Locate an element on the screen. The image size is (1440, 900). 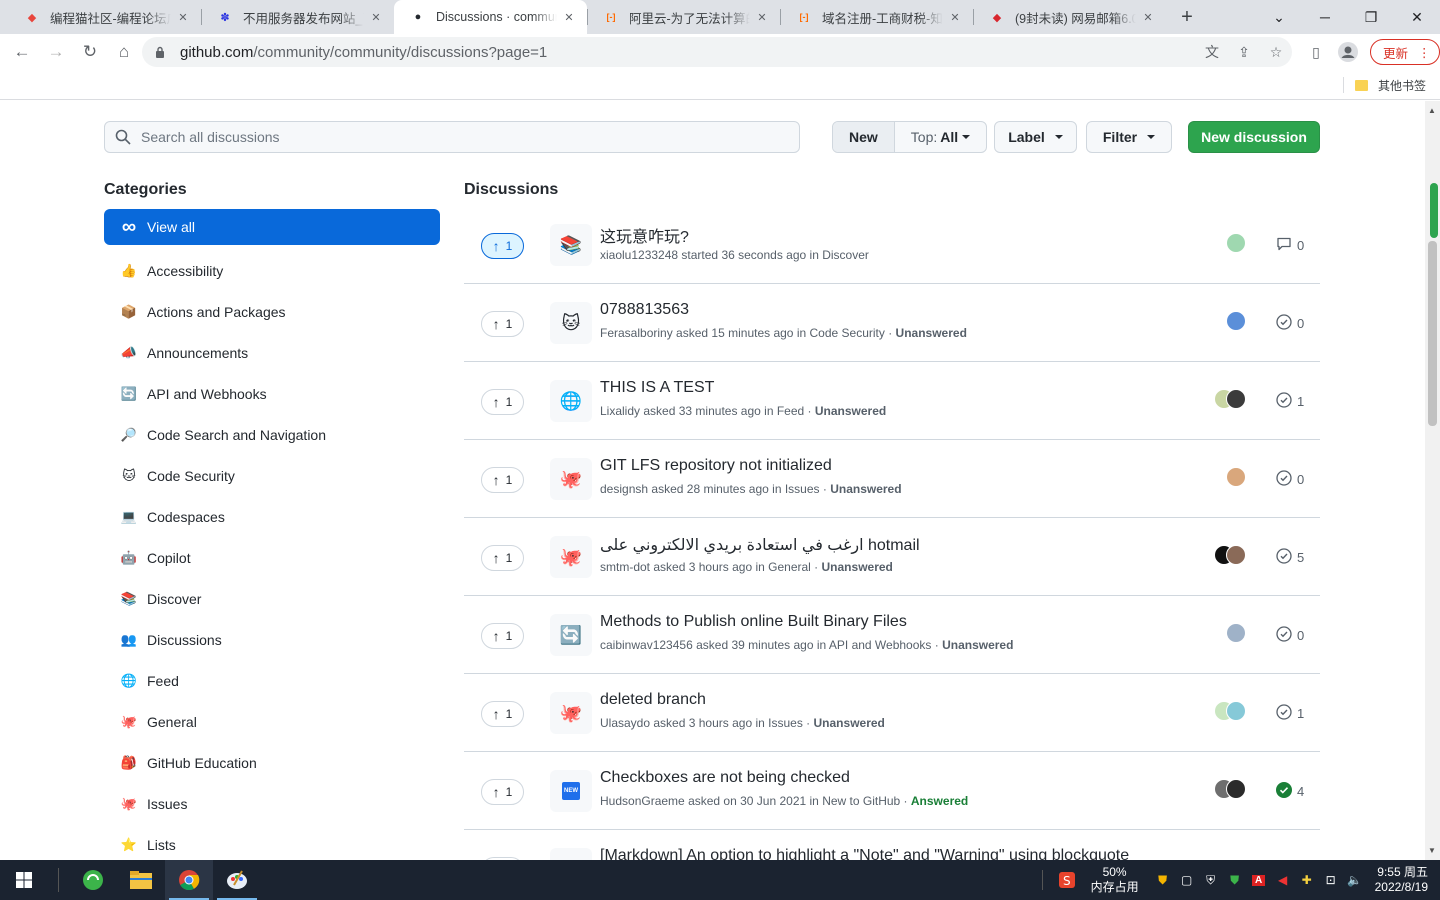
category-item: 🐱 Code Security is located at coordinates (272, 475).